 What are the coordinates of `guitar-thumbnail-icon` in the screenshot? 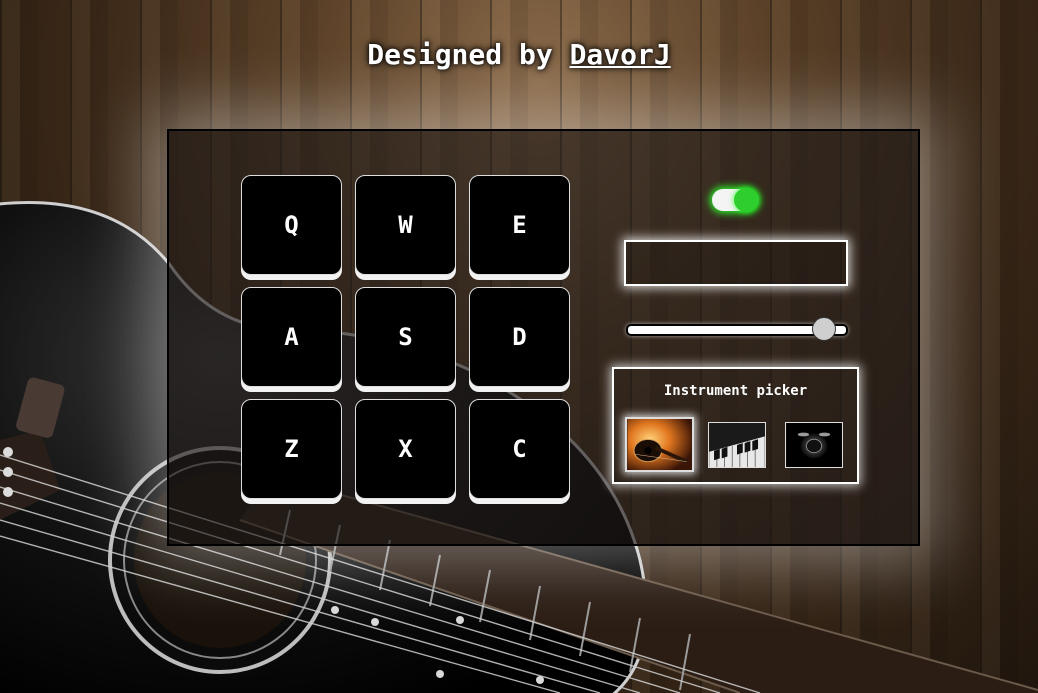 It's located at (659, 444).